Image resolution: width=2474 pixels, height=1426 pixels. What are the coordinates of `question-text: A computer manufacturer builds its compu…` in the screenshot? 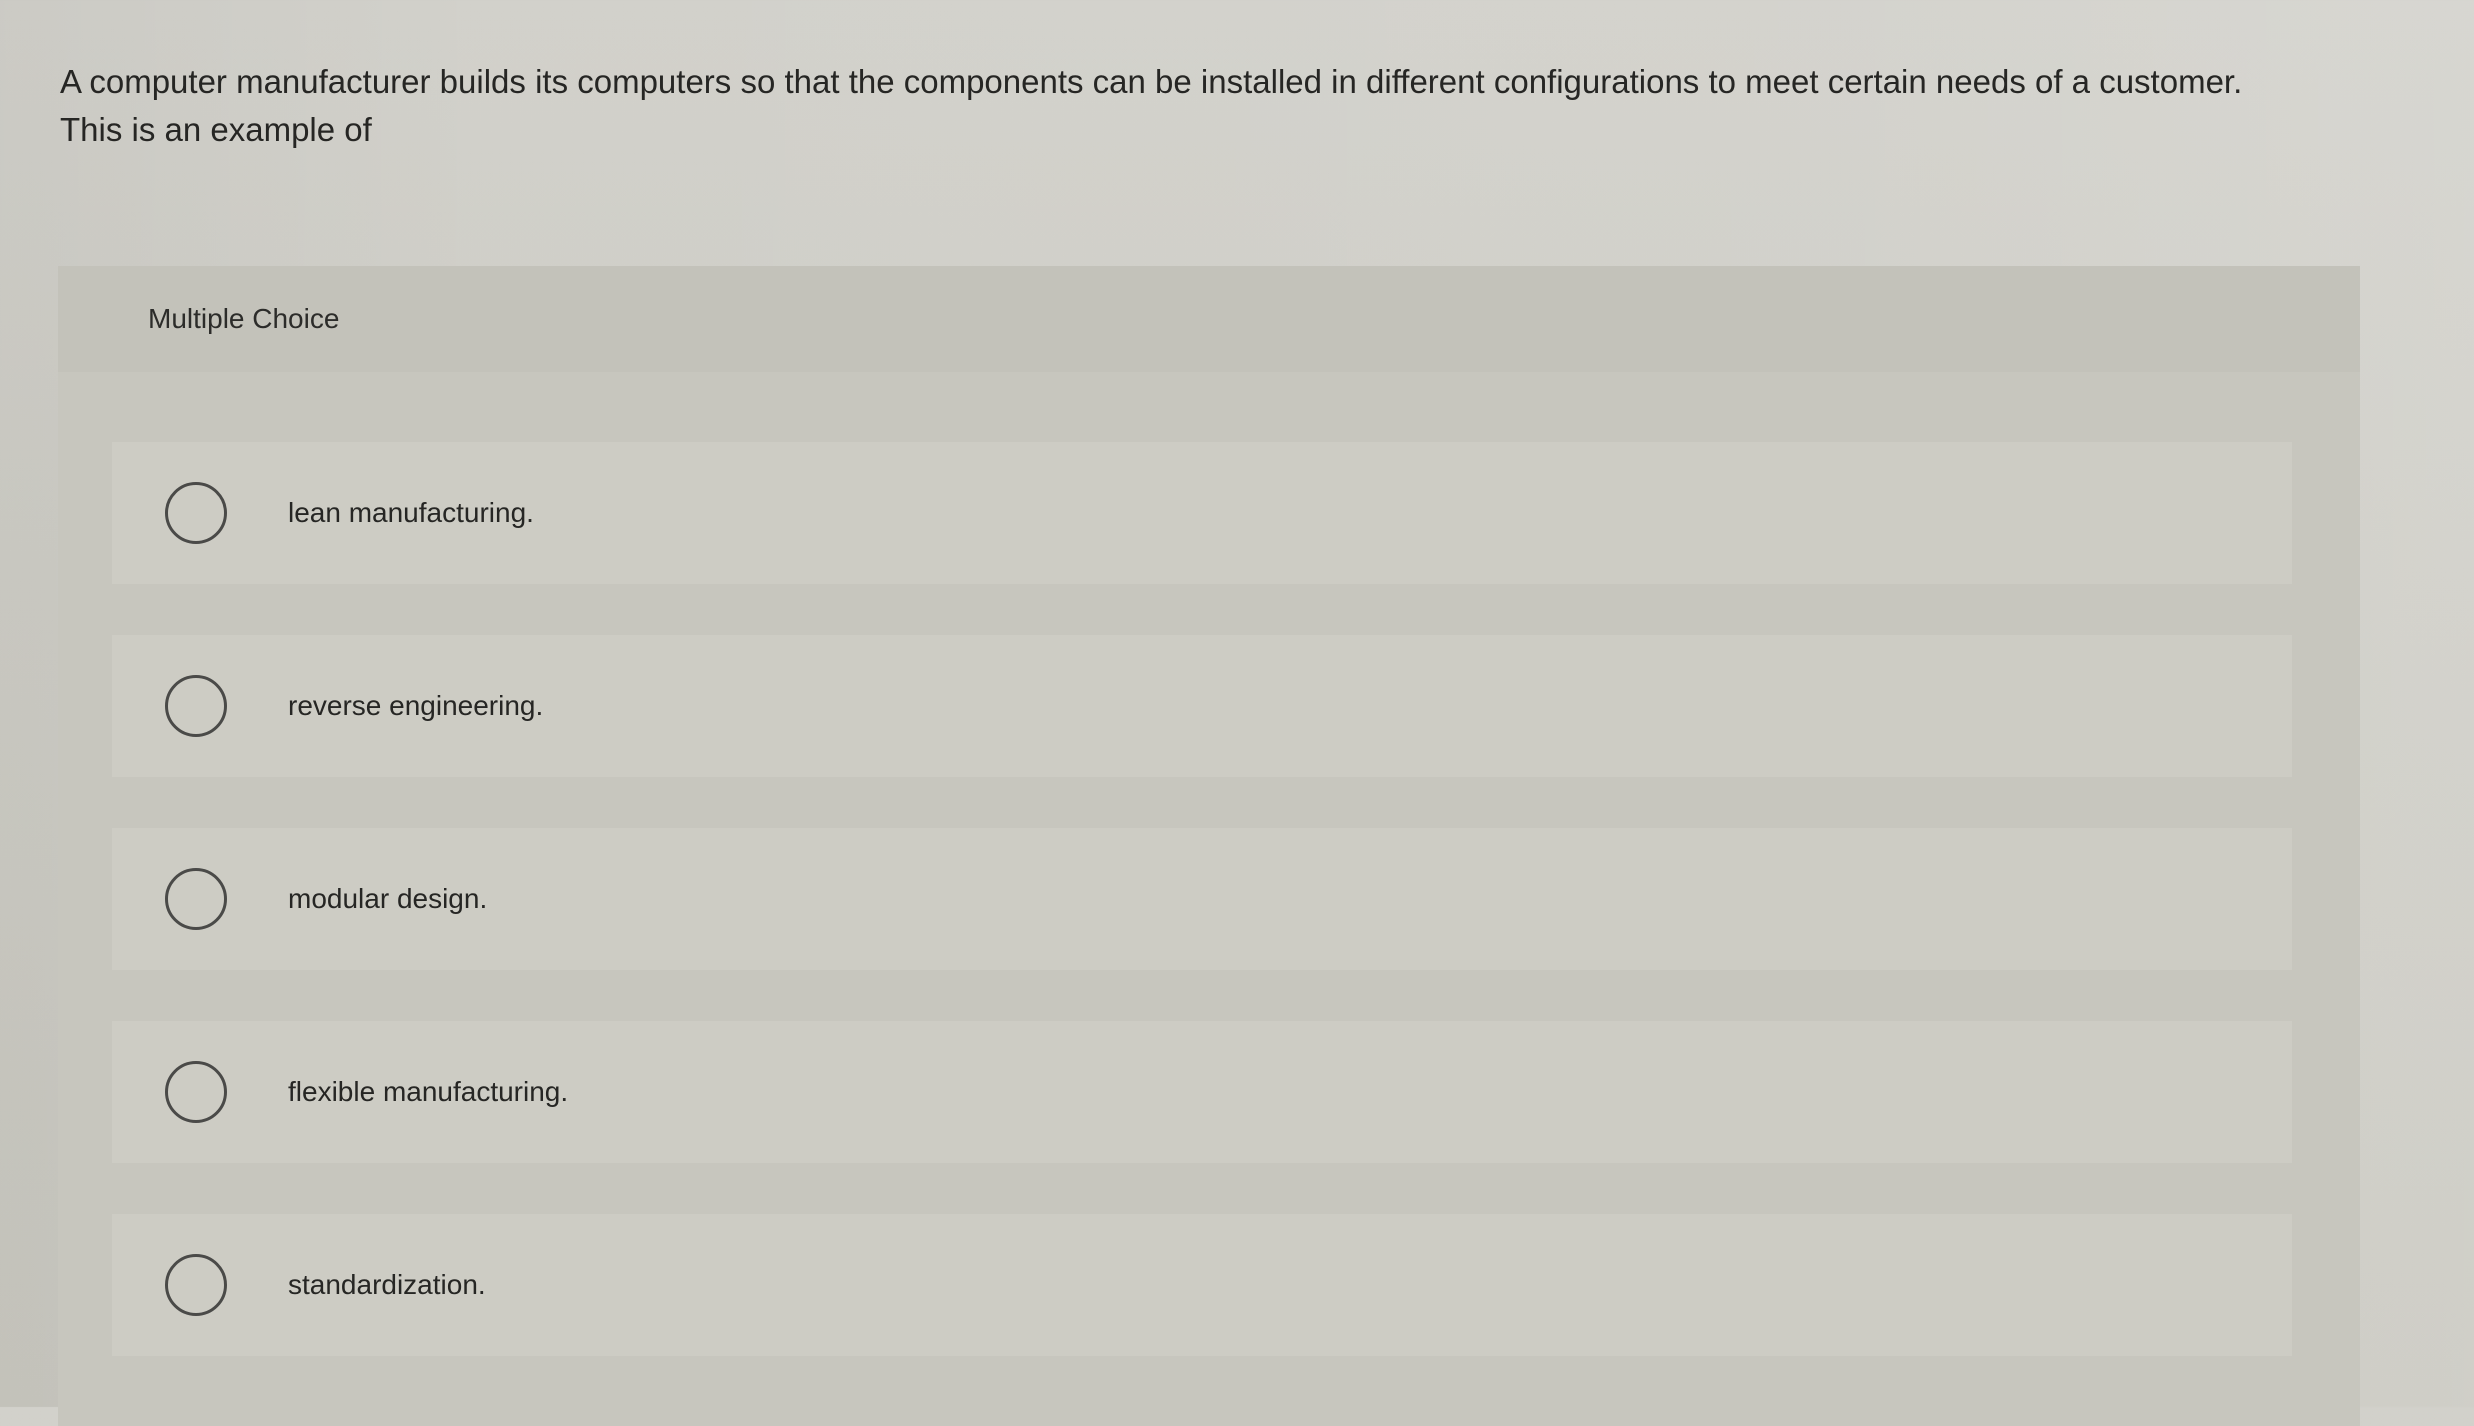 It's located at (1200, 106).